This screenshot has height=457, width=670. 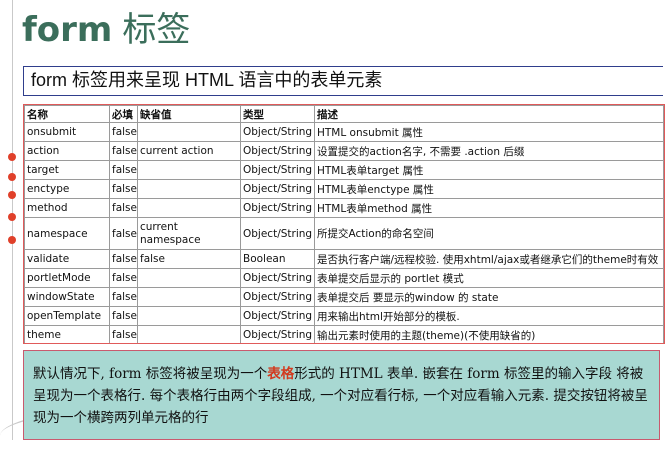 What do you see at coordinates (189, 114) in the screenshot?
I see `column-header-default: 缺省值` at bounding box center [189, 114].